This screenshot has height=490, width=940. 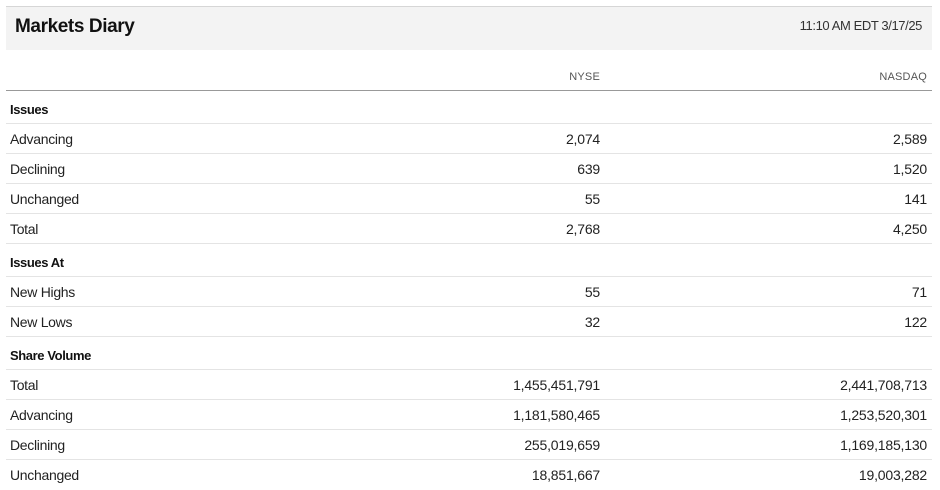 I want to click on nasdaq-value: 141, so click(x=915, y=199).